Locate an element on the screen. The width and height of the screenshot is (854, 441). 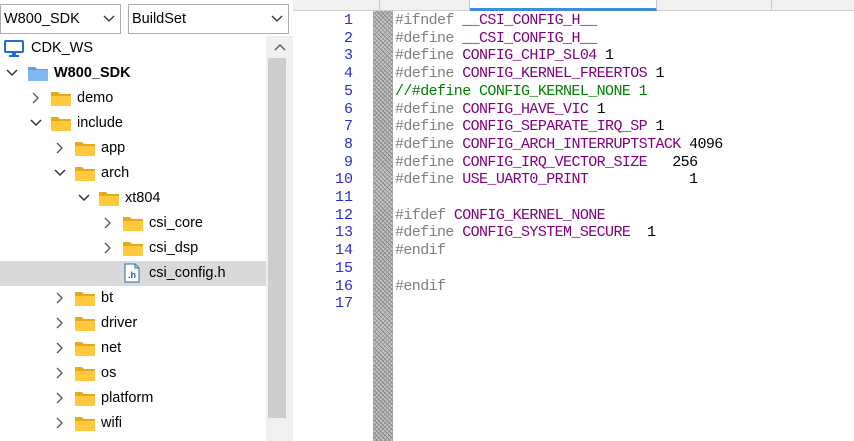
line-number: 6 is located at coordinates (348, 109).